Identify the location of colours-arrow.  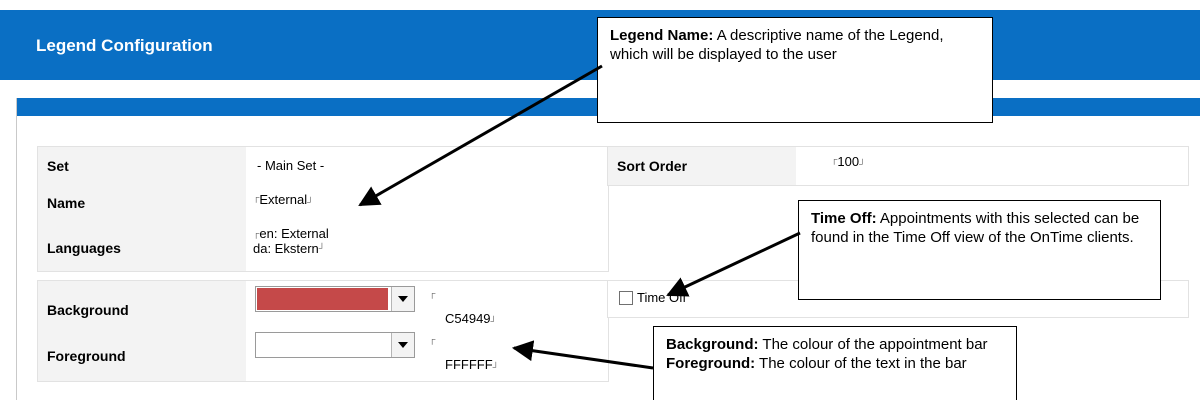
(582, 355).